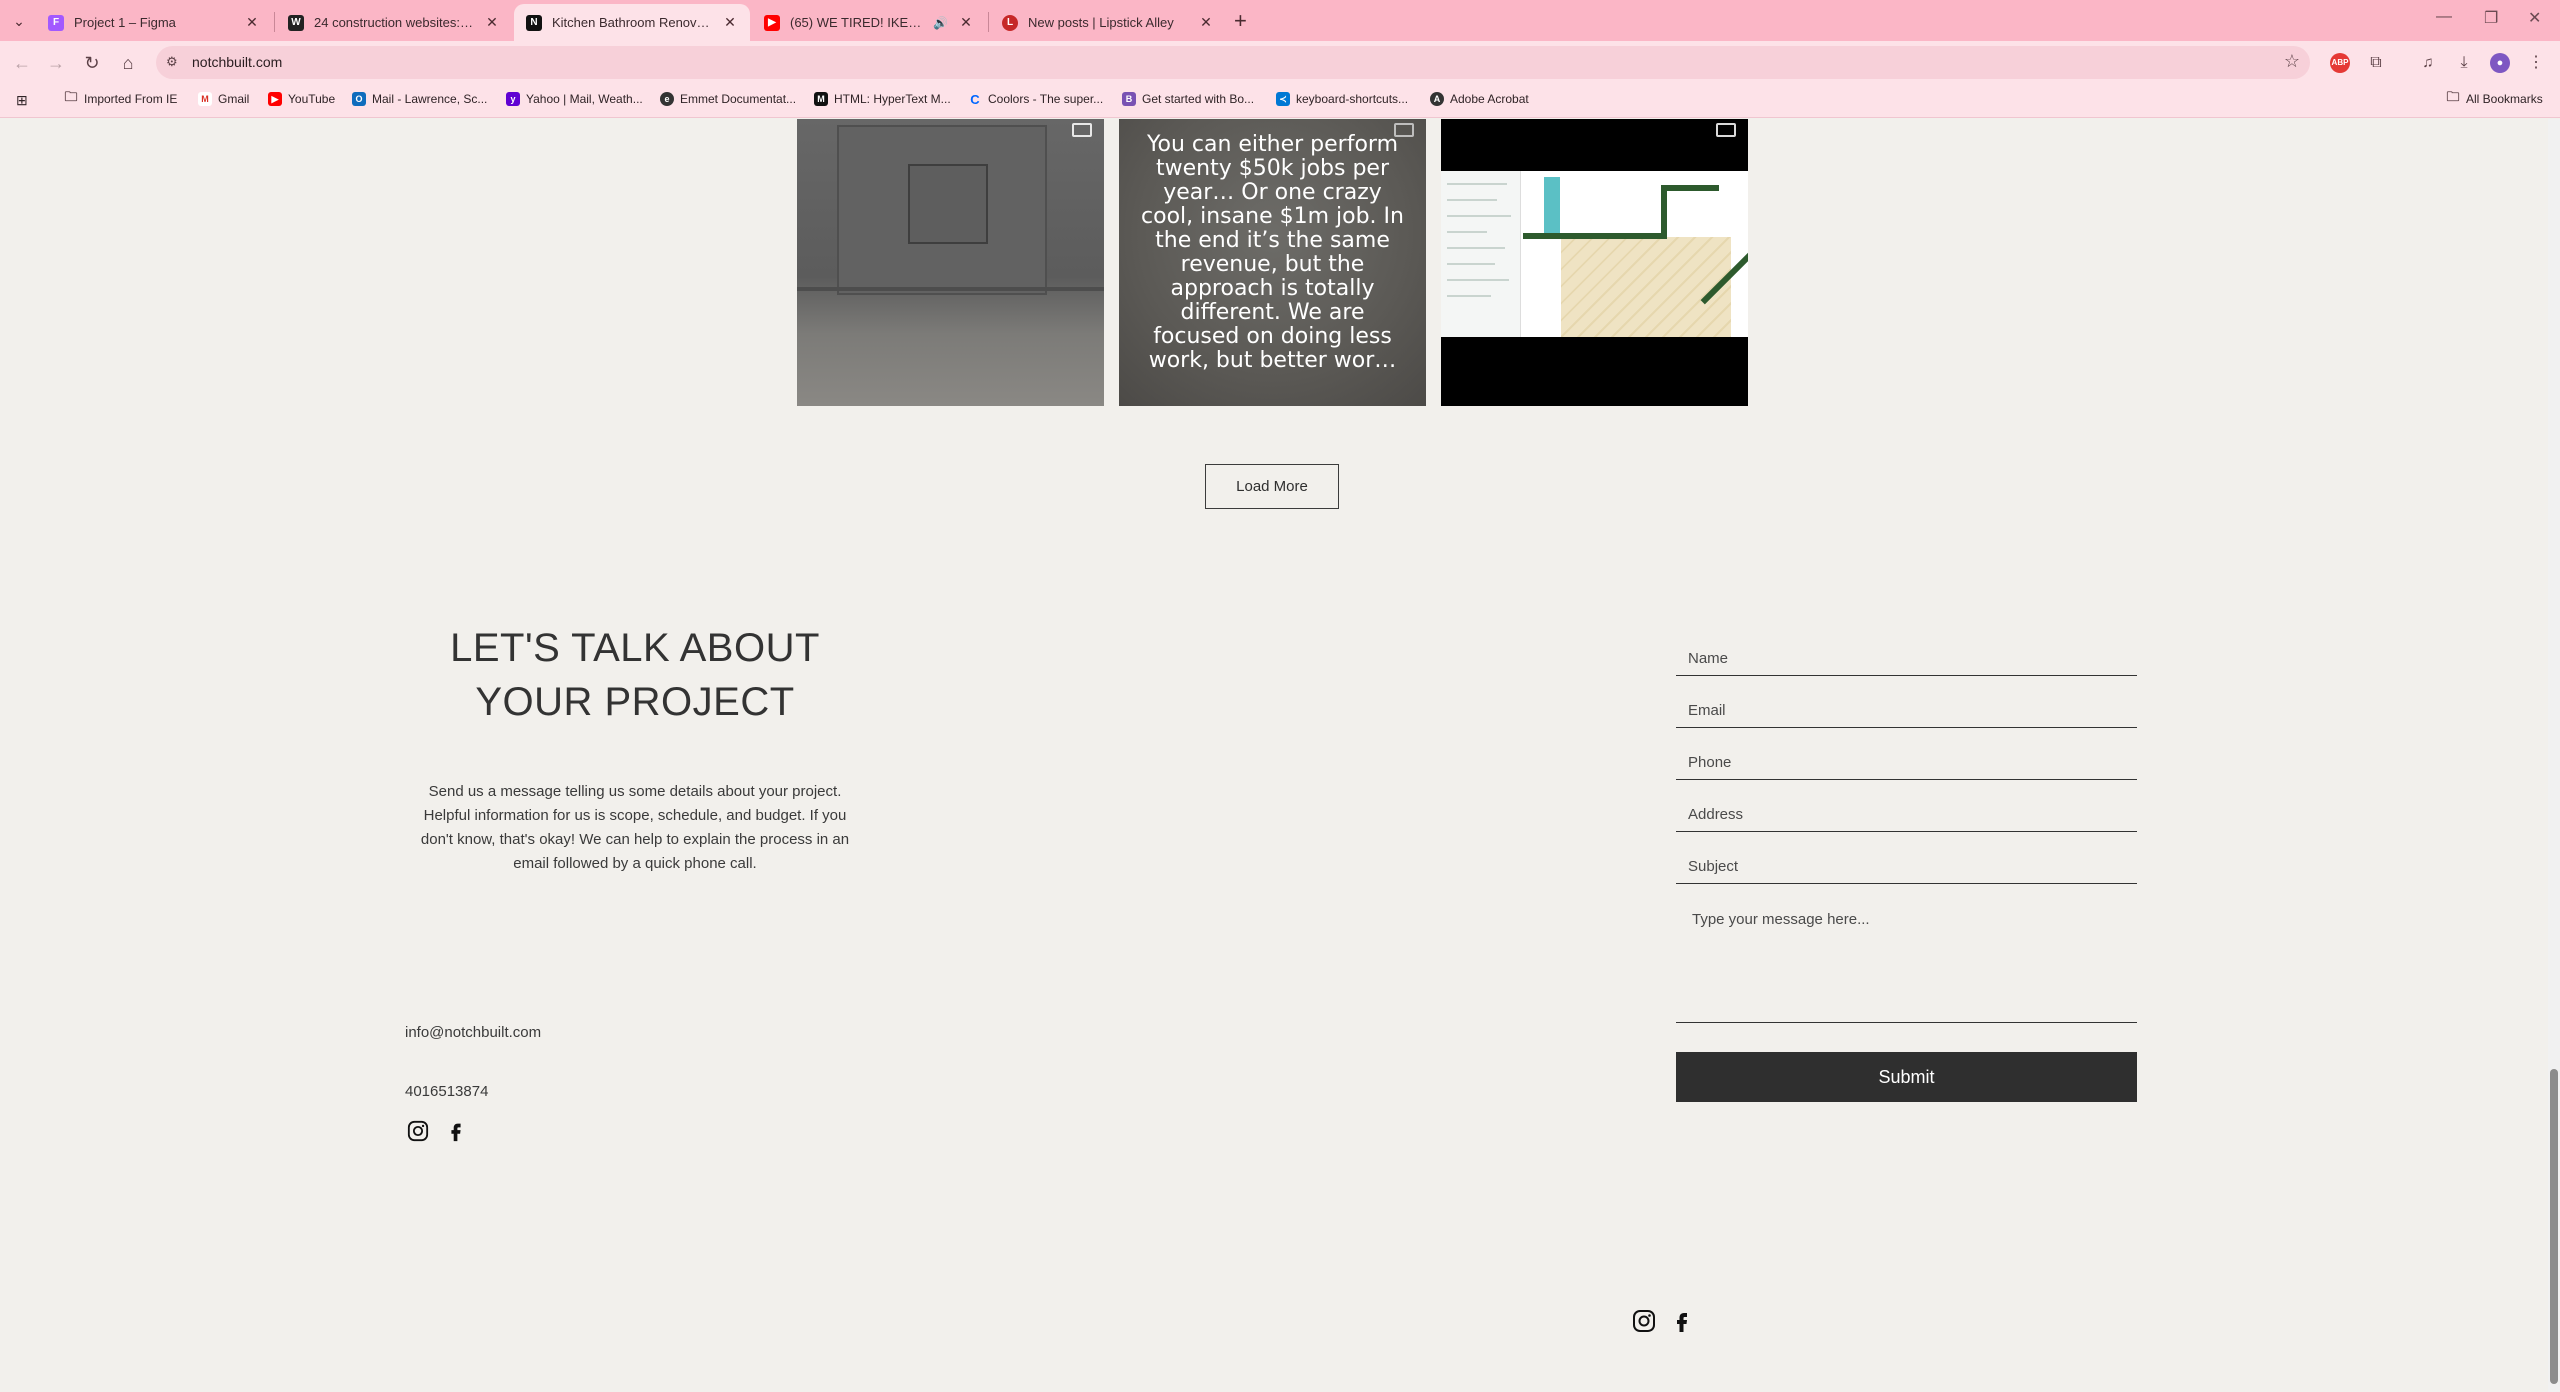 This screenshot has height=1392, width=2560. I want to click on contact-social-links, so click(437, 1131).